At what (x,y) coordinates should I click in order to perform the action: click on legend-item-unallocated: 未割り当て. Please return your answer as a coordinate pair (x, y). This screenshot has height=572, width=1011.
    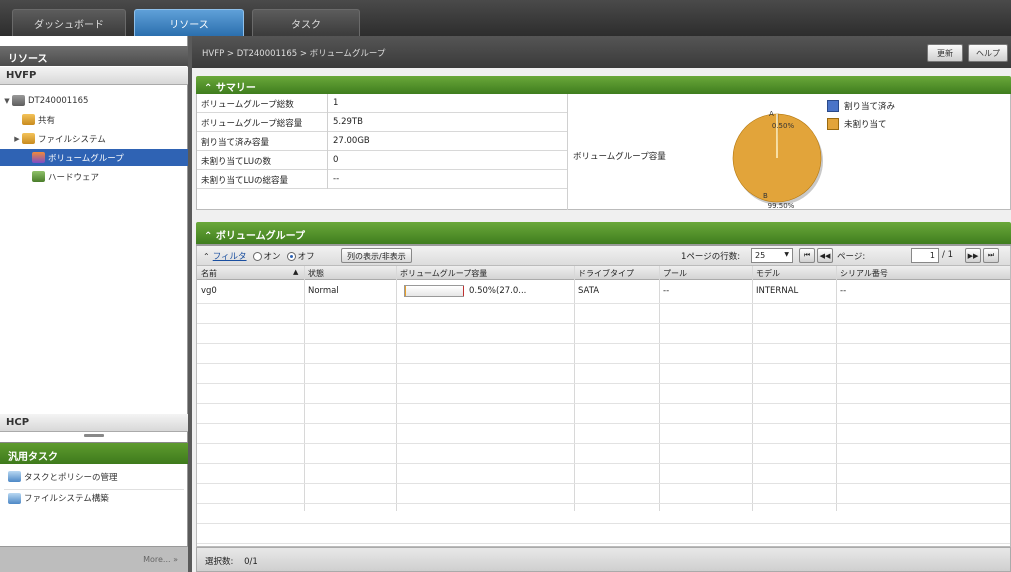
    Looking at the image, I should click on (857, 124).